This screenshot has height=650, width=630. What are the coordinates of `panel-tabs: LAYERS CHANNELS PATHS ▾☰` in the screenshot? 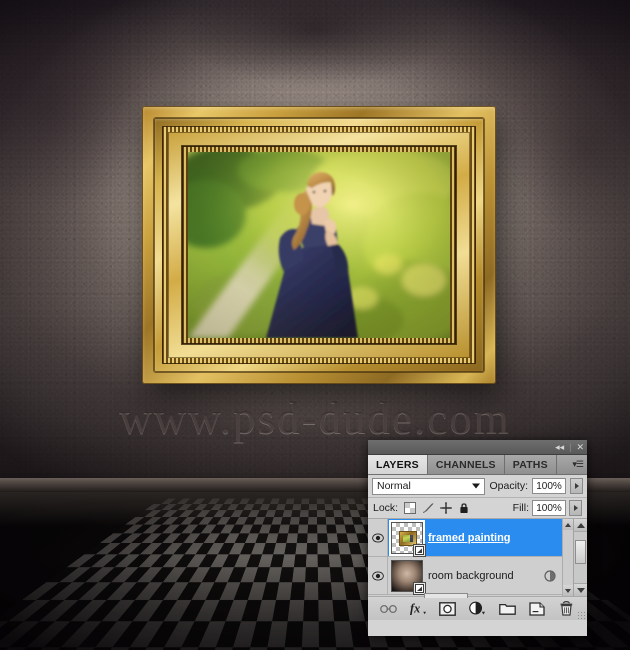 It's located at (477, 465).